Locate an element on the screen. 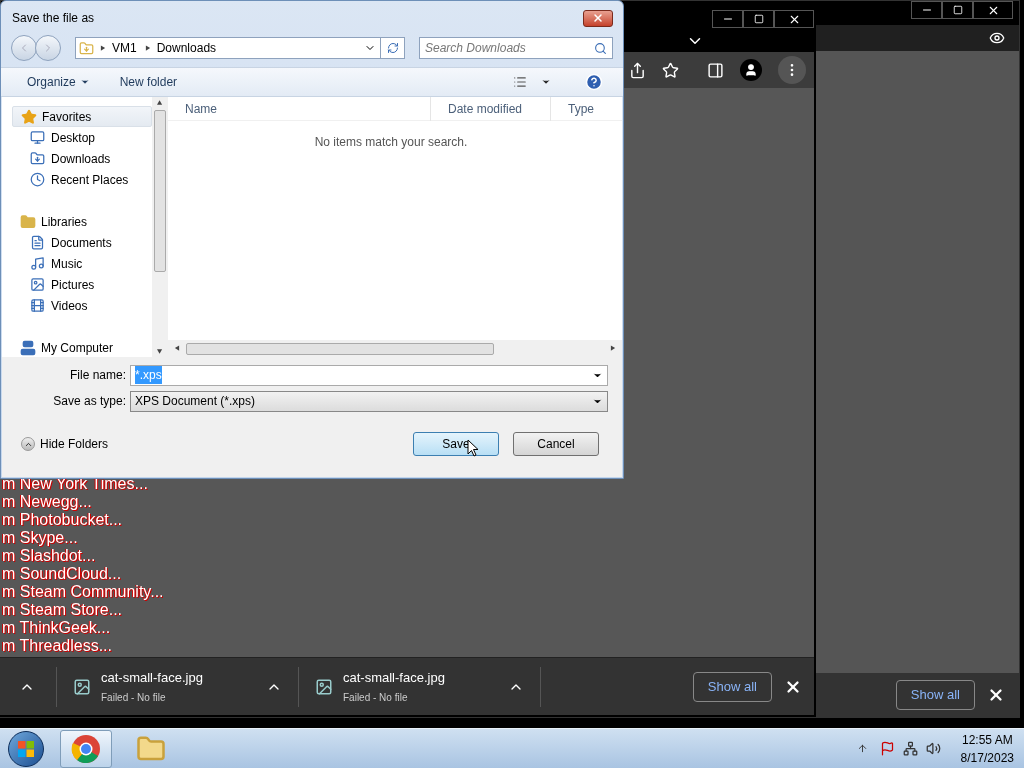 This screenshot has width=1024, height=768. empty-message: No items match your search. is located at coordinates (391, 142).